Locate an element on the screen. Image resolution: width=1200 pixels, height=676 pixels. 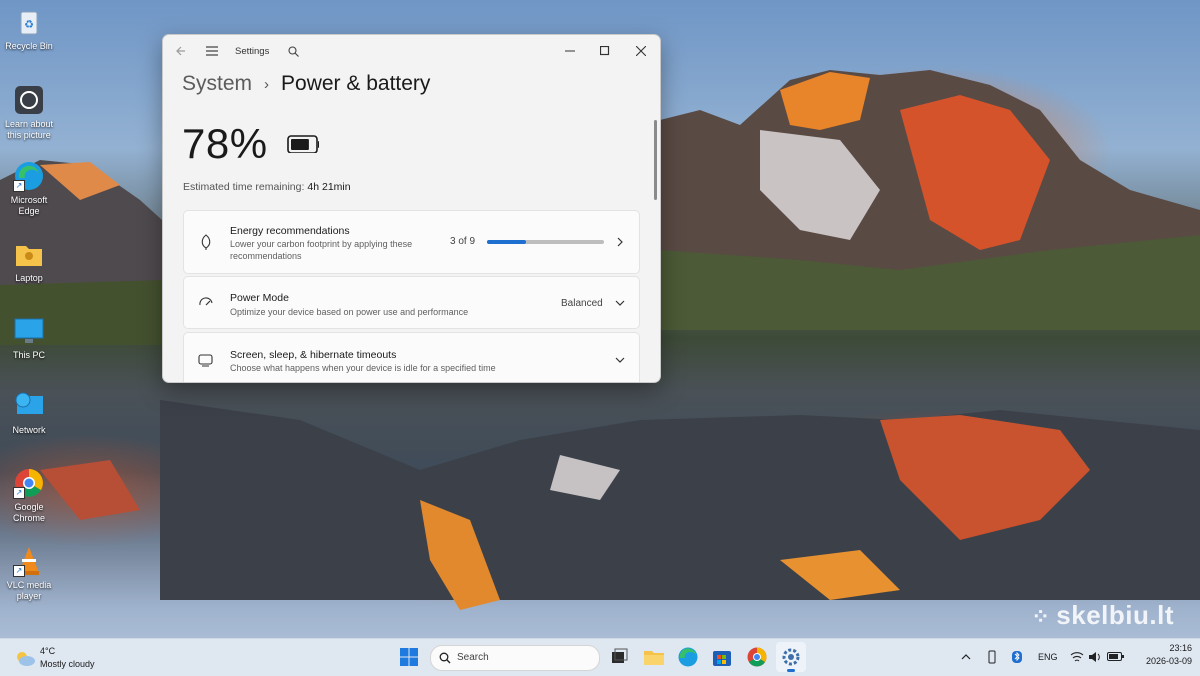
close-button is located at coordinates (641, 51).